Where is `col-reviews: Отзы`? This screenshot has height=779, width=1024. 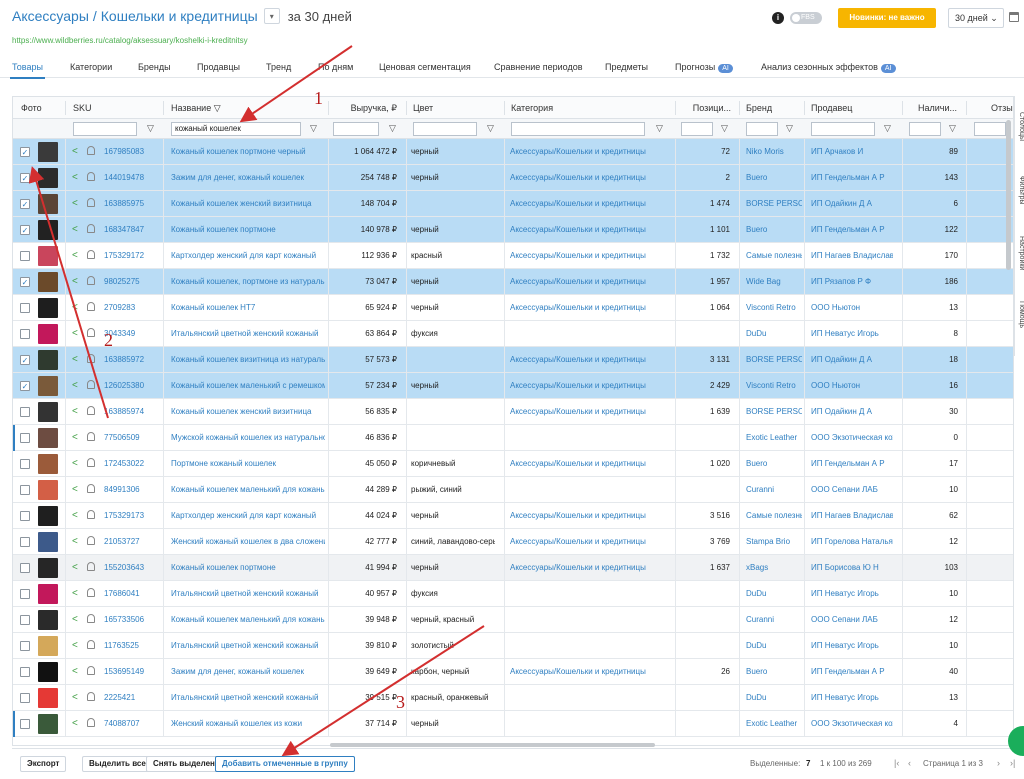
col-reviews: Отзы is located at coordinates (1002, 108).